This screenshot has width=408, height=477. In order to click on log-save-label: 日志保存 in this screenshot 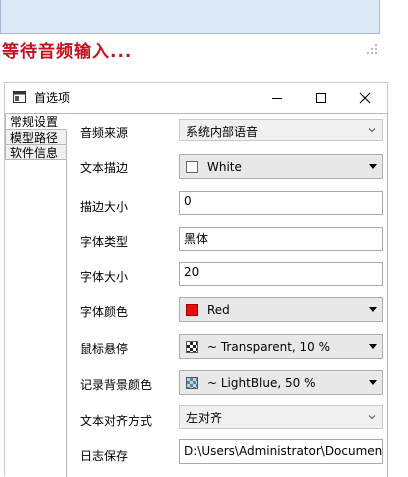, I will do `click(104, 456)`.